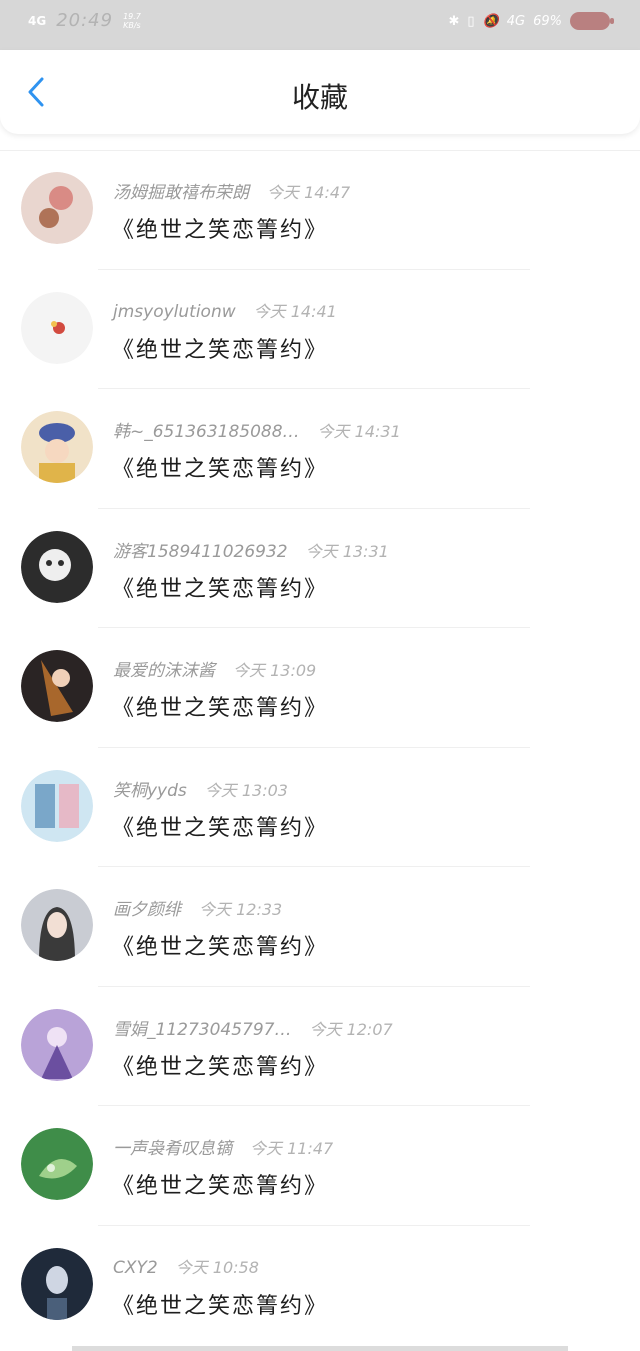  What do you see at coordinates (200, 551) in the screenshot?
I see `user-name: 游客1589411026932` at bounding box center [200, 551].